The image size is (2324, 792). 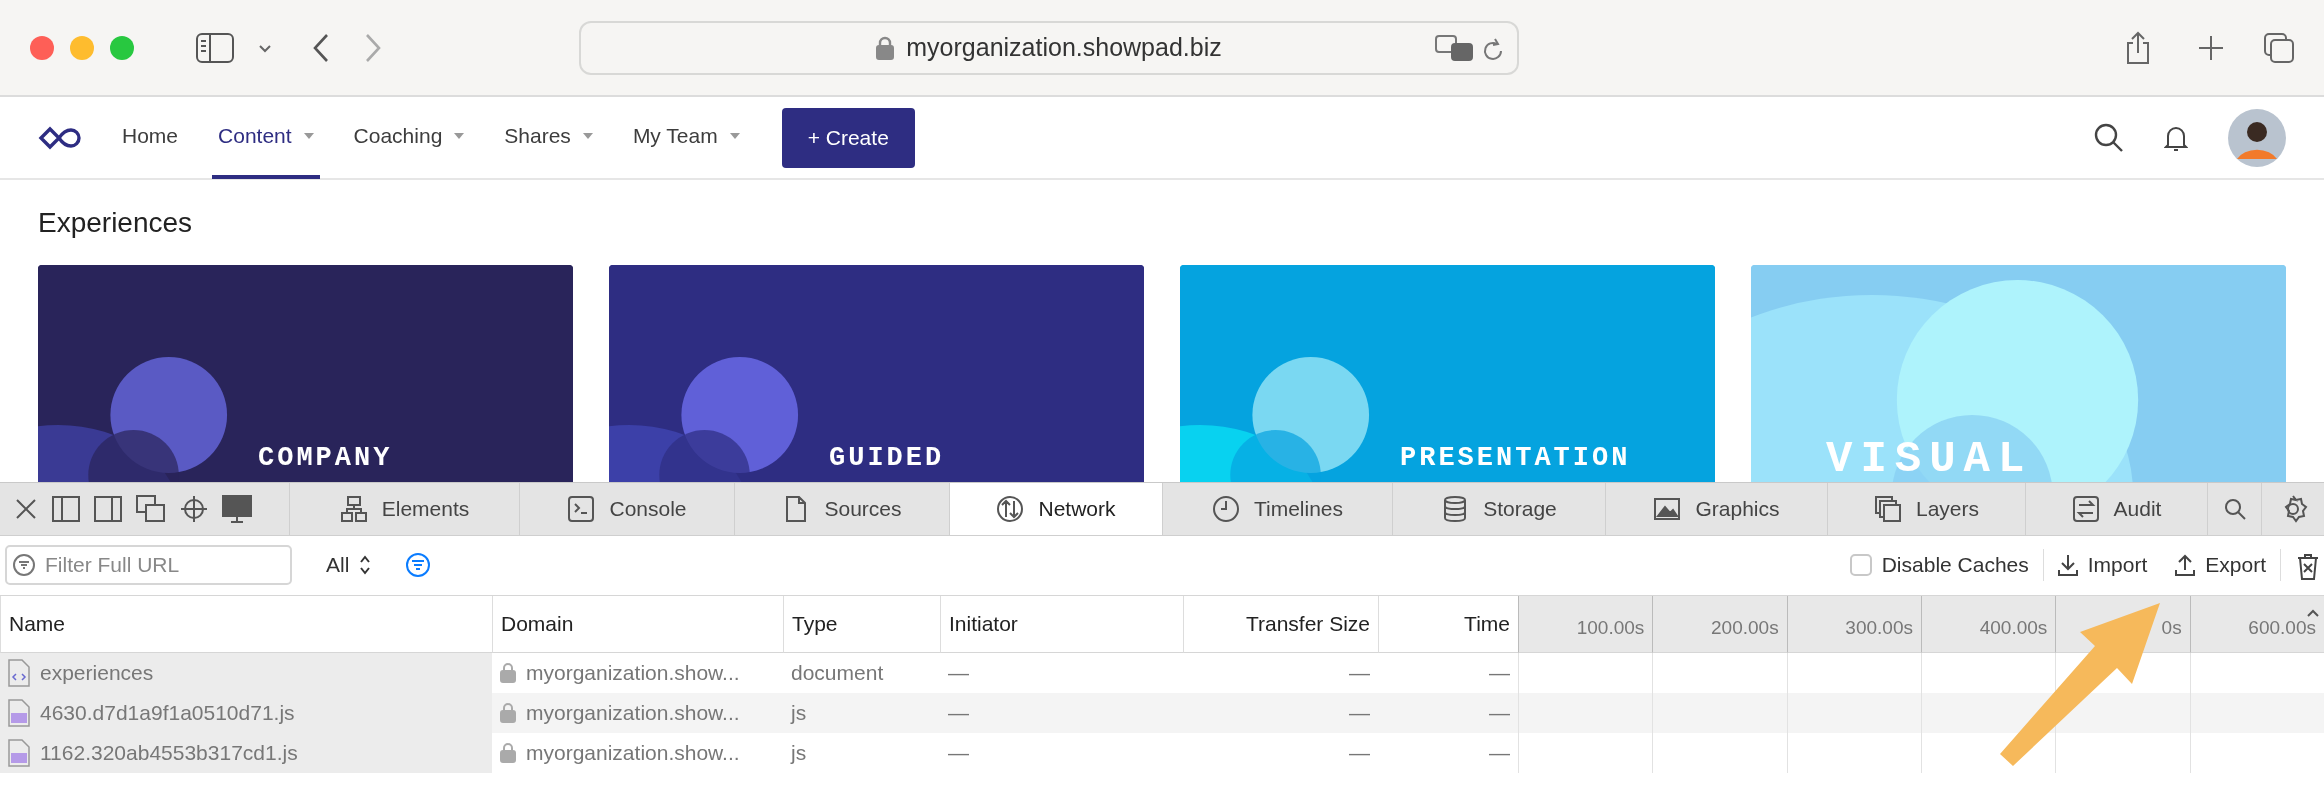 What do you see at coordinates (409, 137) in the screenshot?
I see `nav-tab: Coaching` at bounding box center [409, 137].